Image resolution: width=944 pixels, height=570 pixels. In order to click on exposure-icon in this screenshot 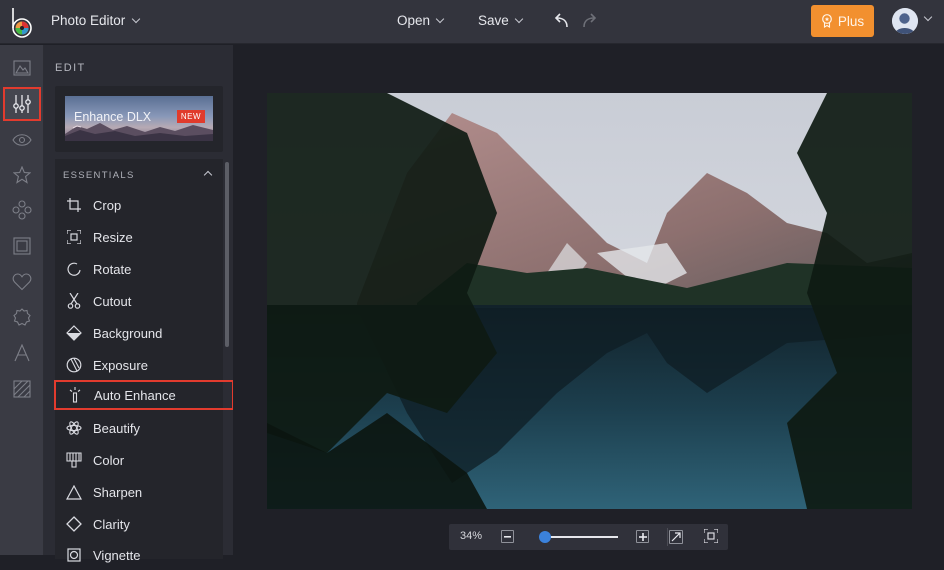, I will do `click(74, 365)`.